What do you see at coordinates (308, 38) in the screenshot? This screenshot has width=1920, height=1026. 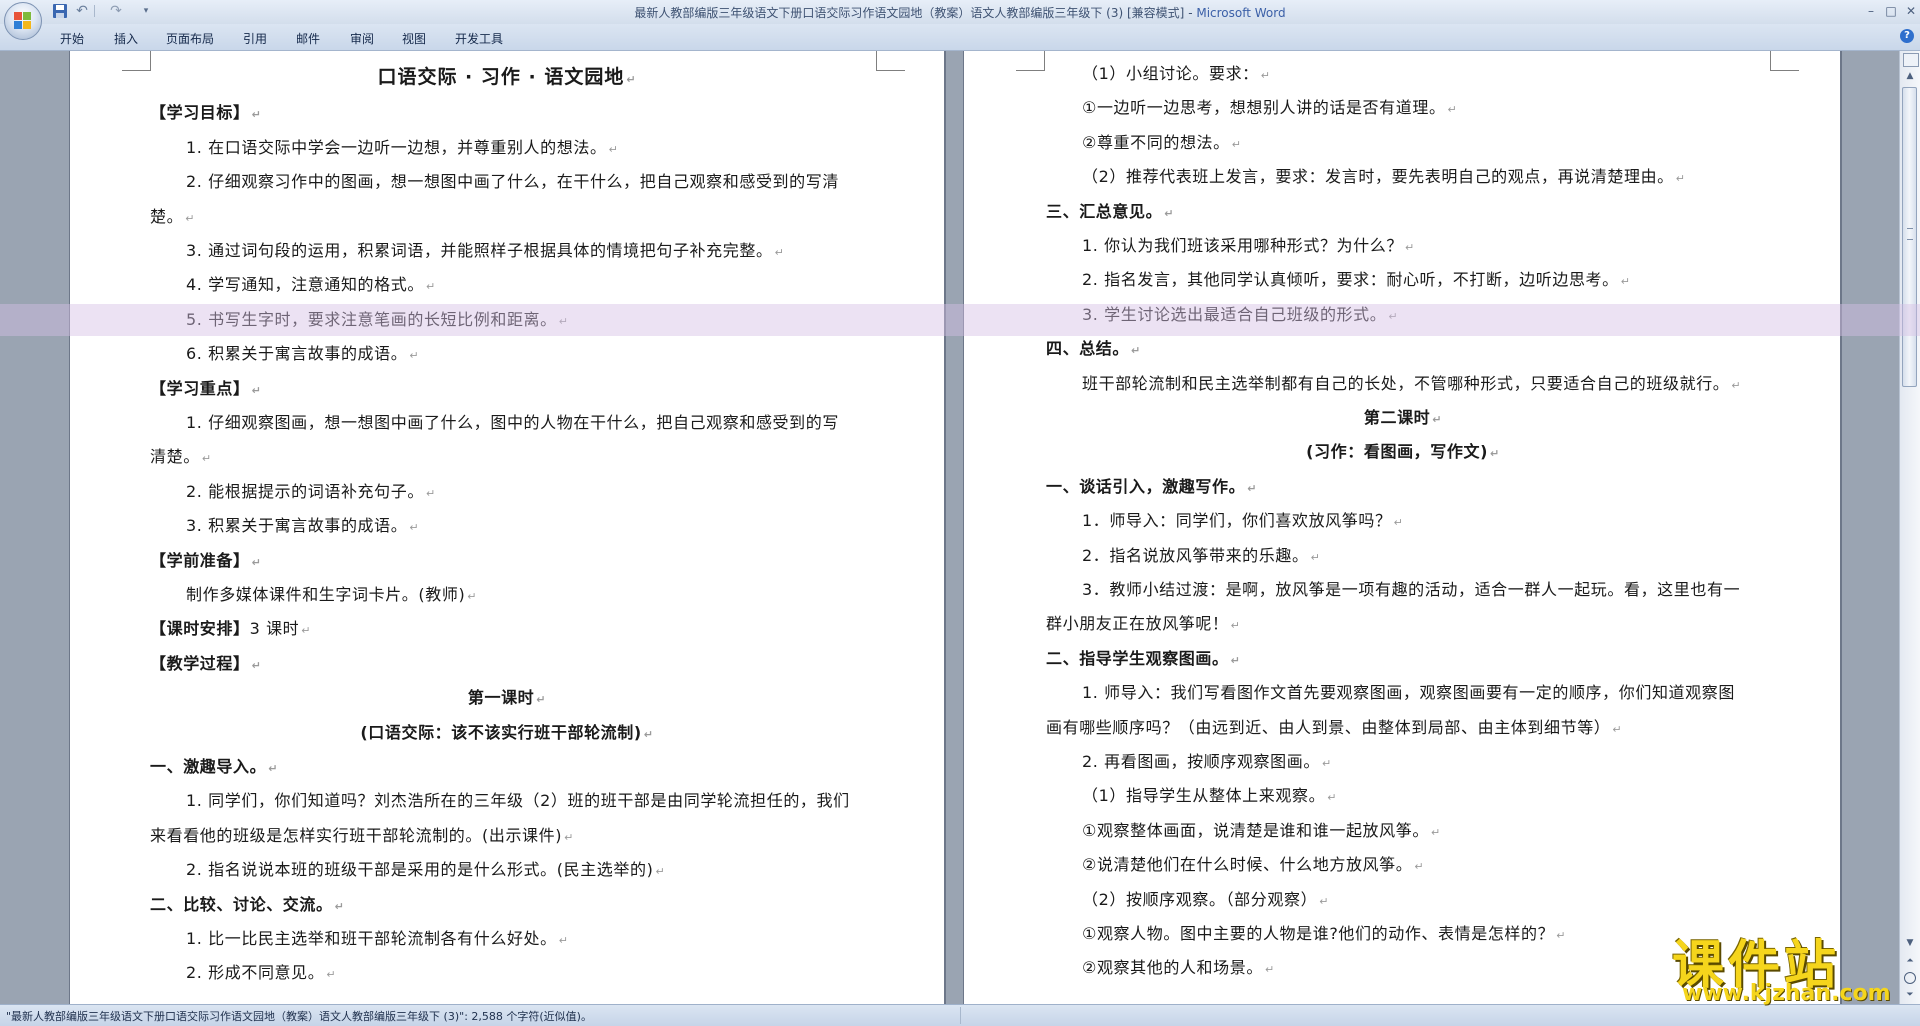 I see `tab-mailings: 邮件` at bounding box center [308, 38].